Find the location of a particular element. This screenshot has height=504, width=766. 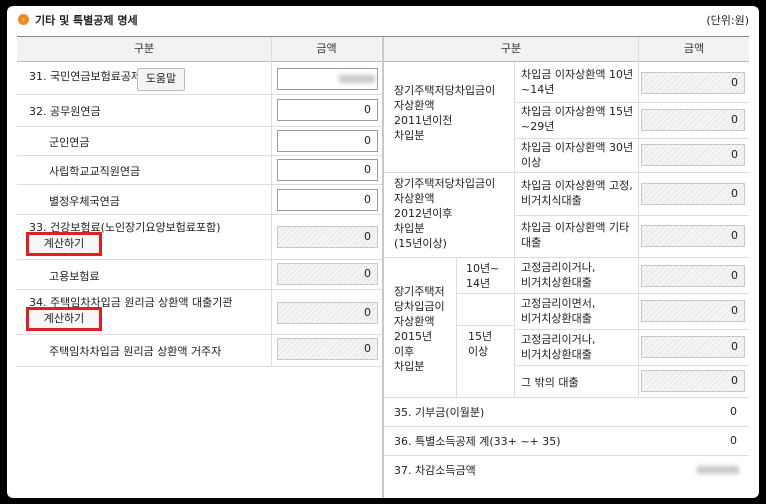

lease-loan-resident-input: 0 is located at coordinates (327, 349).